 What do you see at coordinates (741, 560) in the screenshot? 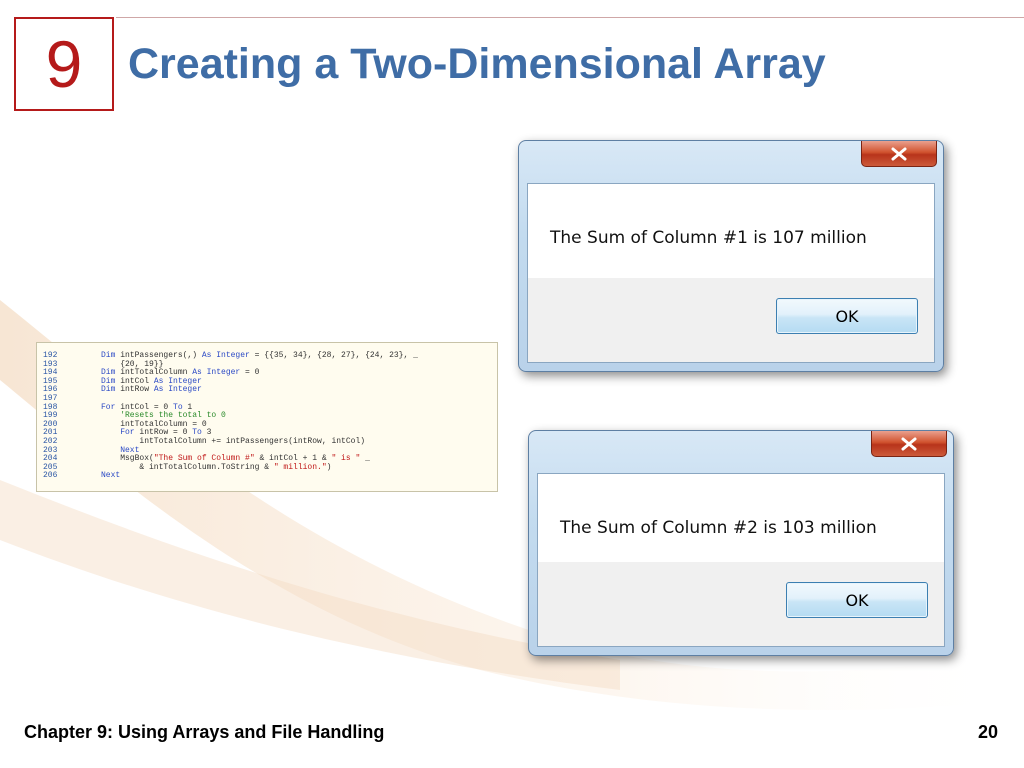
I see `message-content: The Sum of Column #2 is 103 million OK` at bounding box center [741, 560].